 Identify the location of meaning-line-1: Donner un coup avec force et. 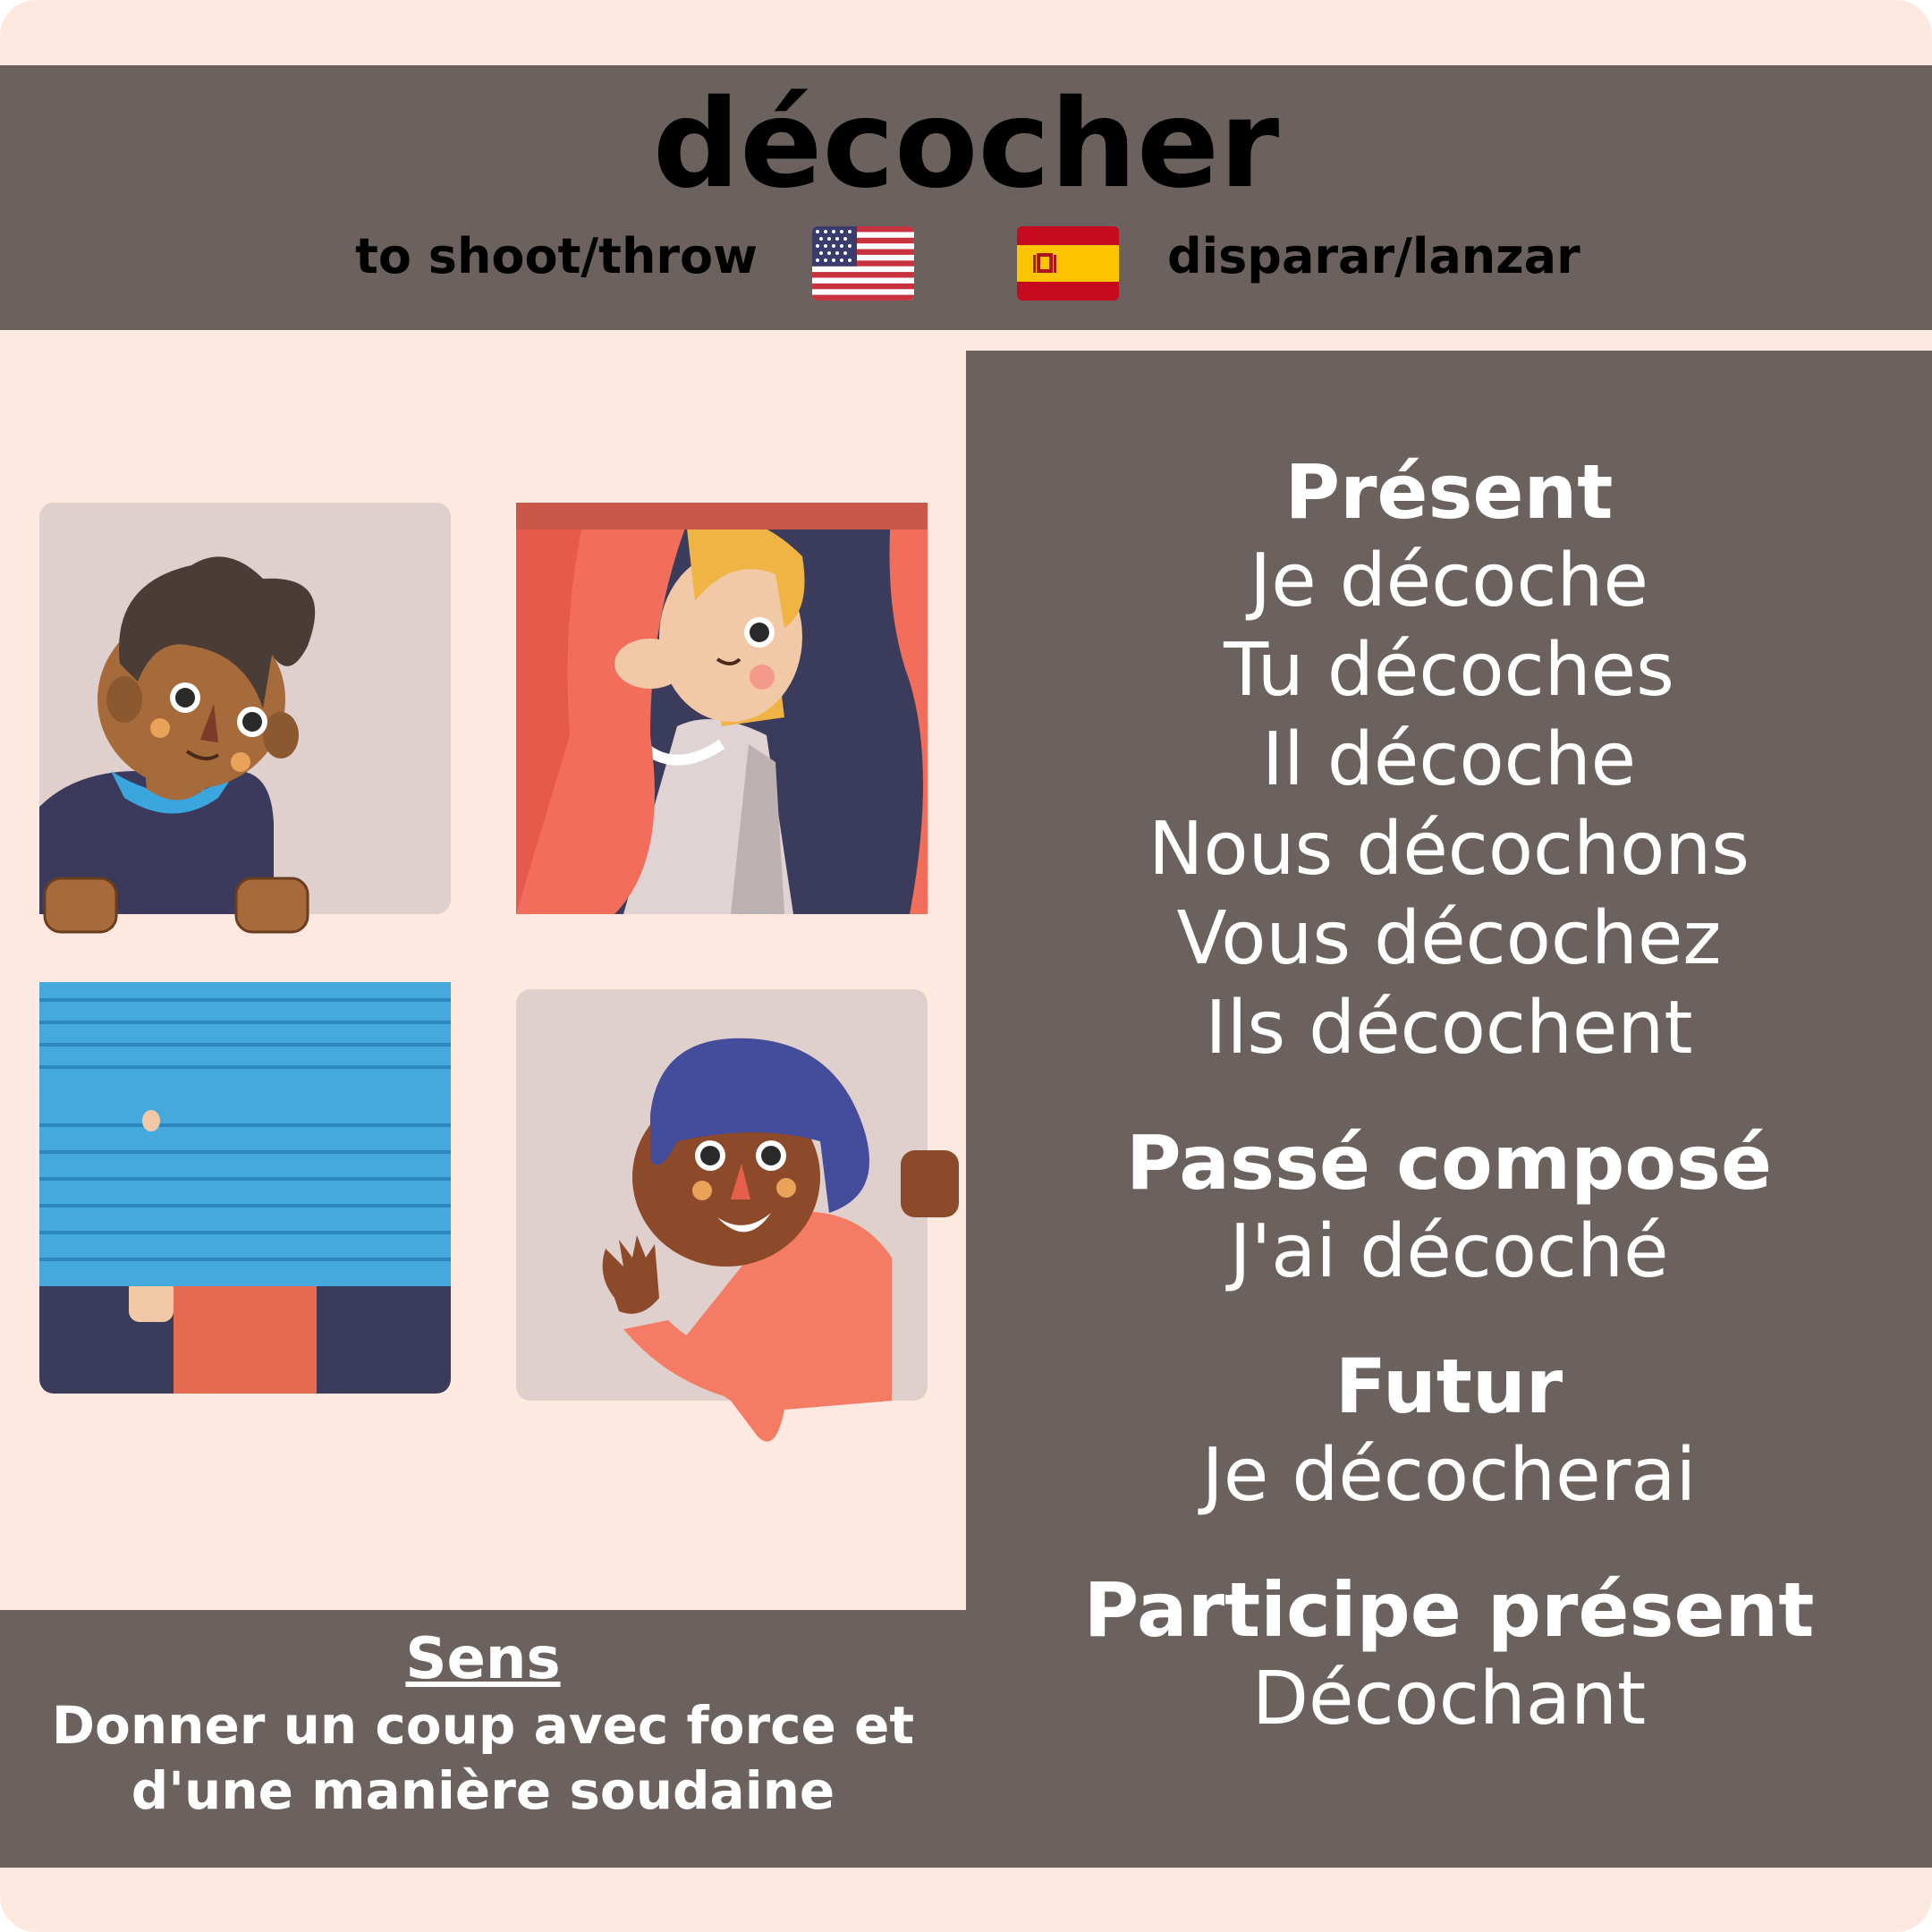
(483, 1725).